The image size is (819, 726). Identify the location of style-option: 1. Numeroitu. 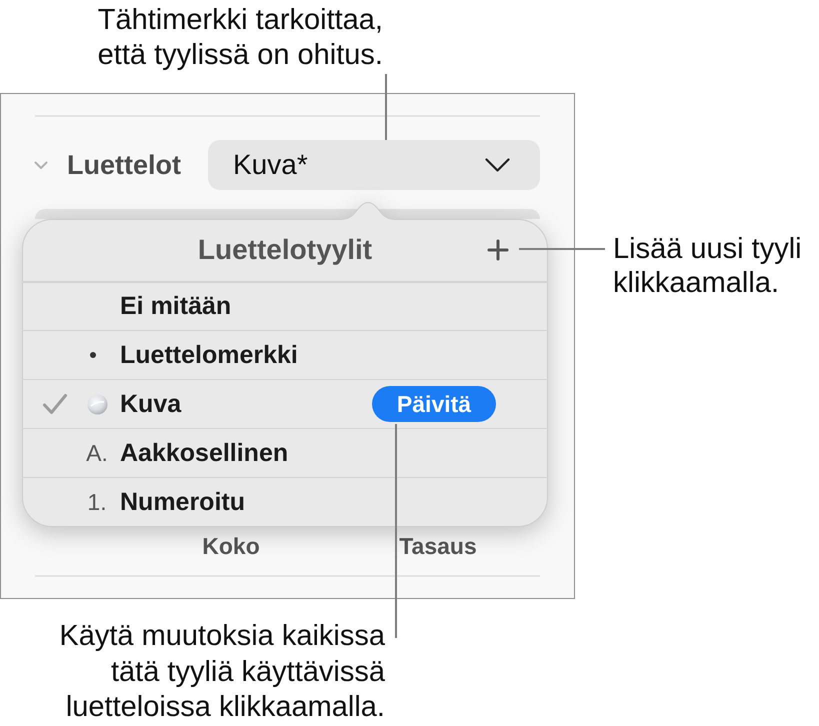
(133, 502).